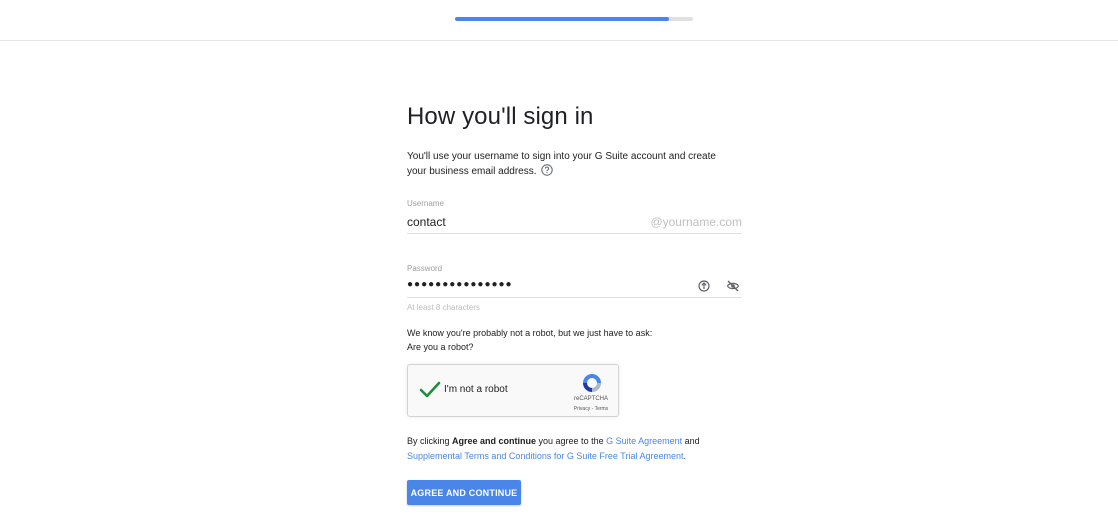  Describe the element at coordinates (592, 383) in the screenshot. I see `recaptcha-logo-icon` at that location.